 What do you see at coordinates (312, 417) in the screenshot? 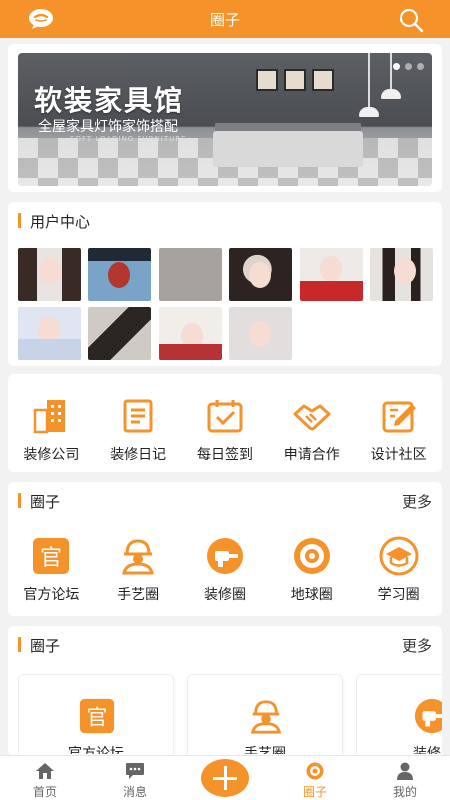
I see `handshake-icon` at bounding box center [312, 417].